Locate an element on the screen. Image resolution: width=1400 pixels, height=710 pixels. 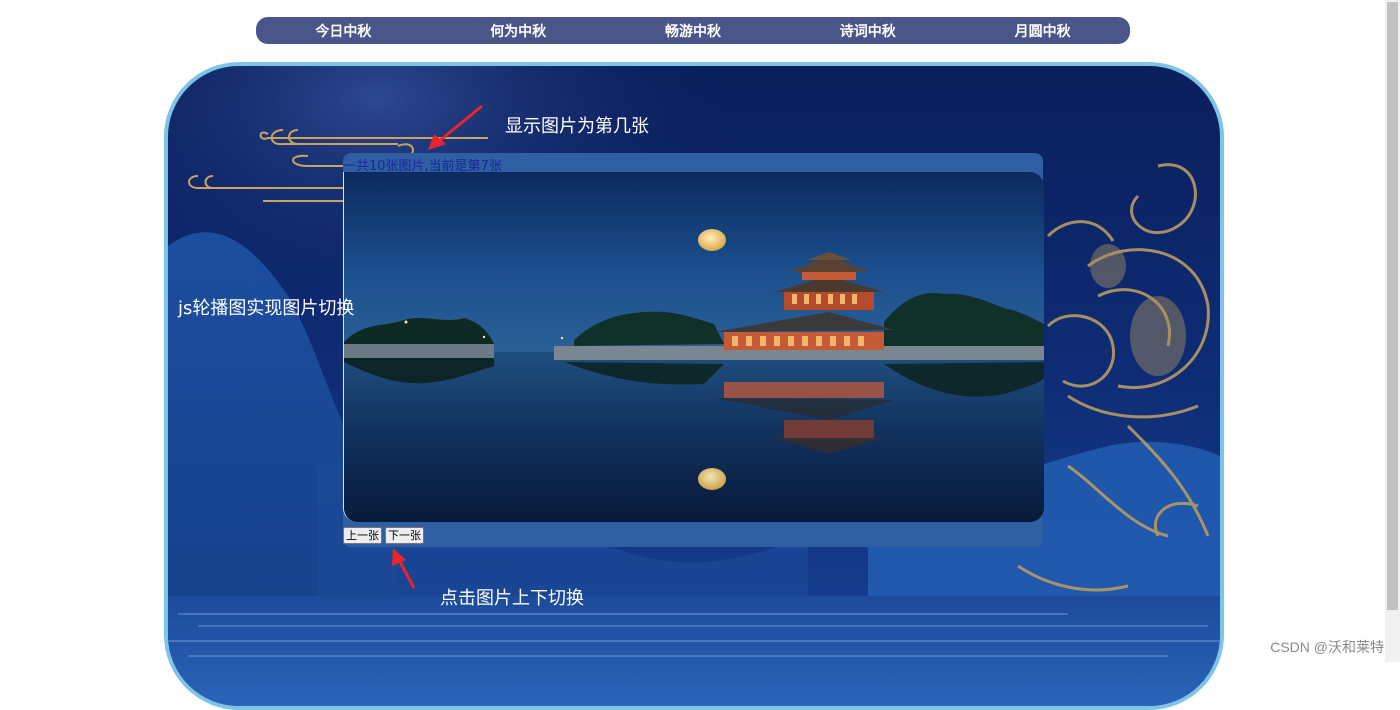
buttons-annotation: 点击图片上下切换 is located at coordinates (512, 598).